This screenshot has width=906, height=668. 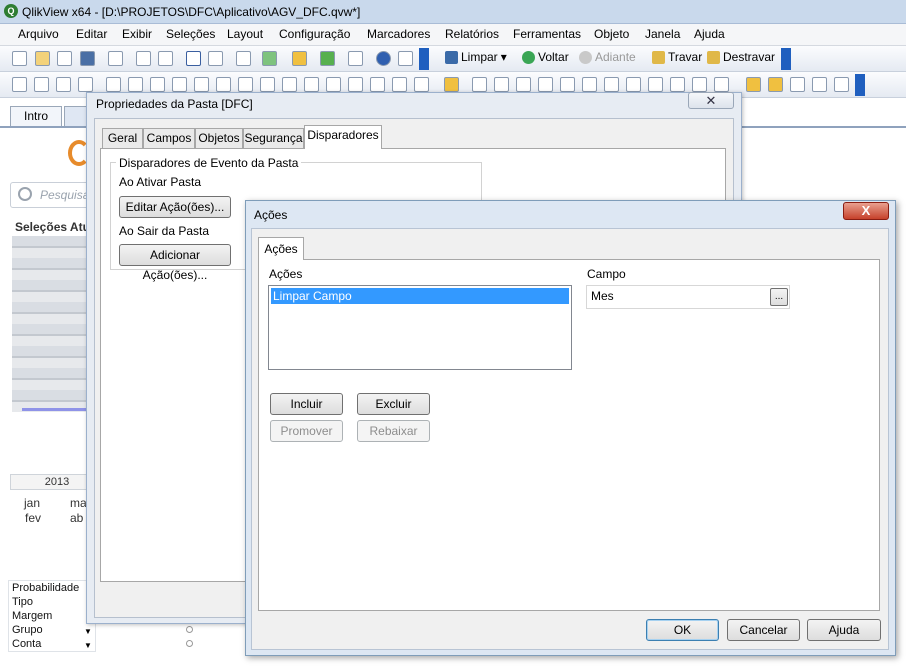 What do you see at coordinates (64, 58) in the screenshot?
I see `reload-icon` at bounding box center [64, 58].